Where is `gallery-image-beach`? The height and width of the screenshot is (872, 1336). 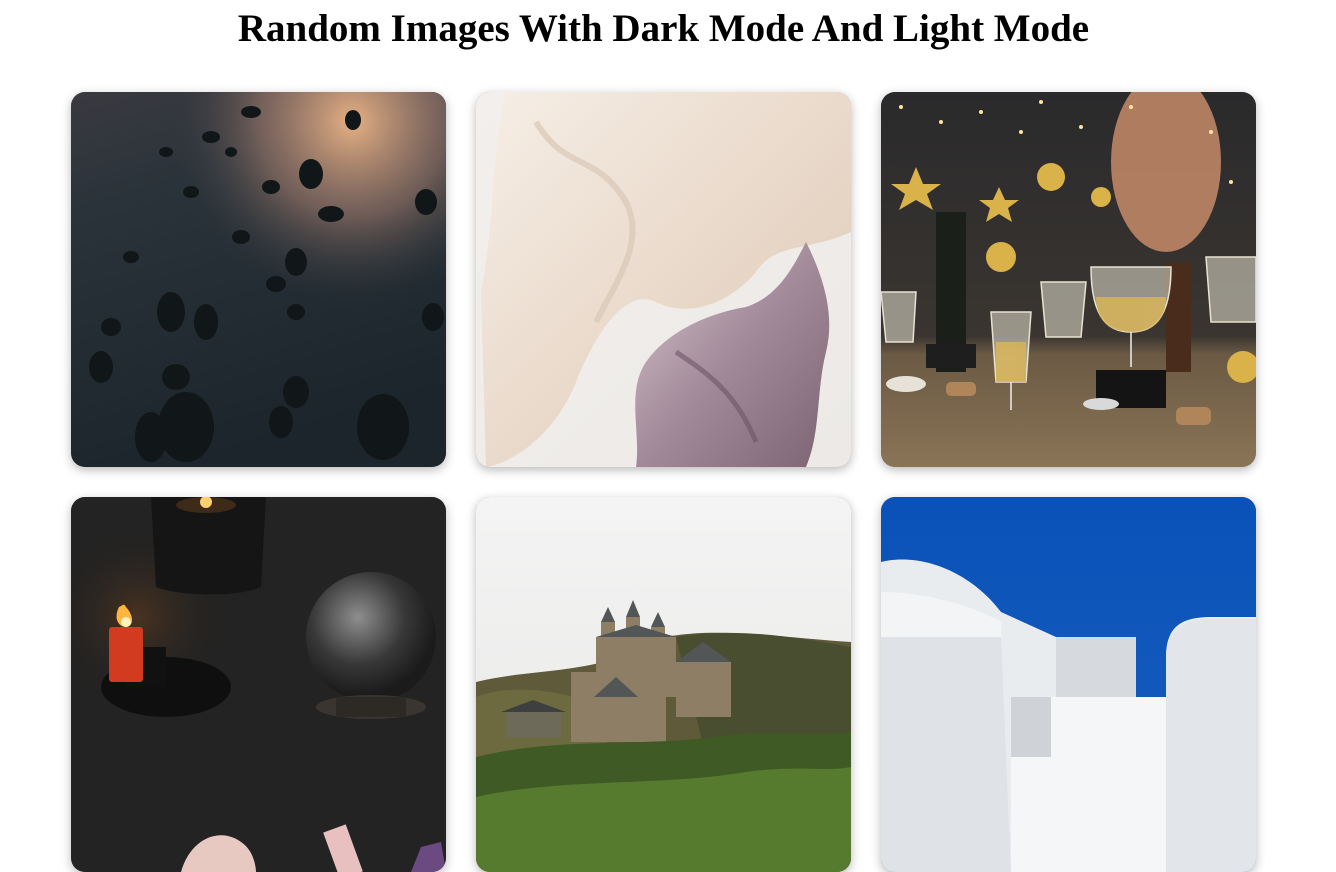
gallery-image-beach is located at coordinates (258, 279).